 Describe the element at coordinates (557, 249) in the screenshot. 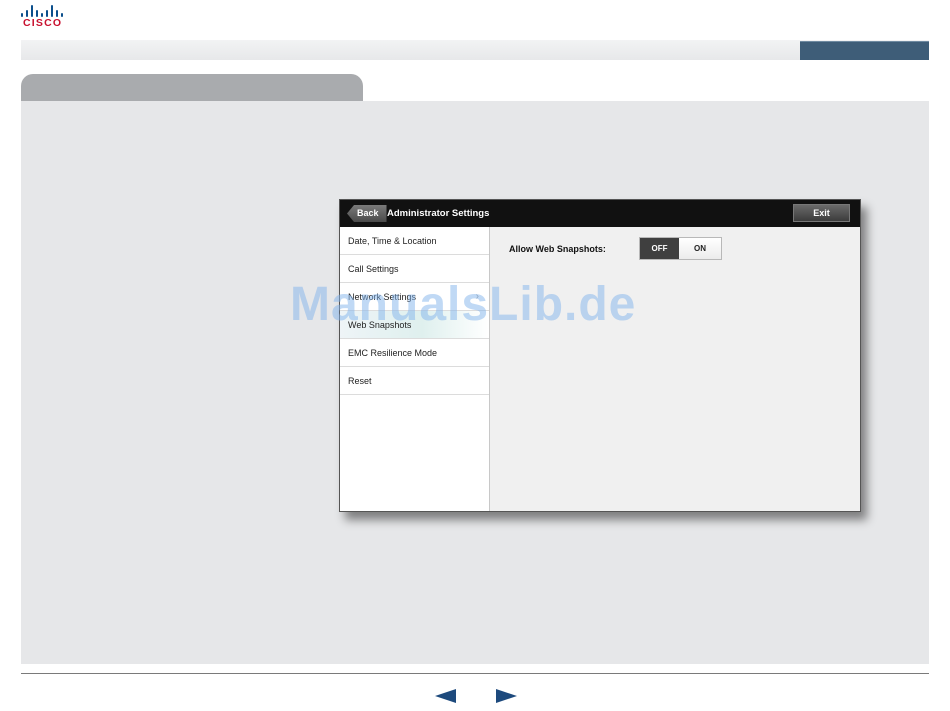

I see `allow-web-snapshots-label: Allow Web Snapshots:` at that location.